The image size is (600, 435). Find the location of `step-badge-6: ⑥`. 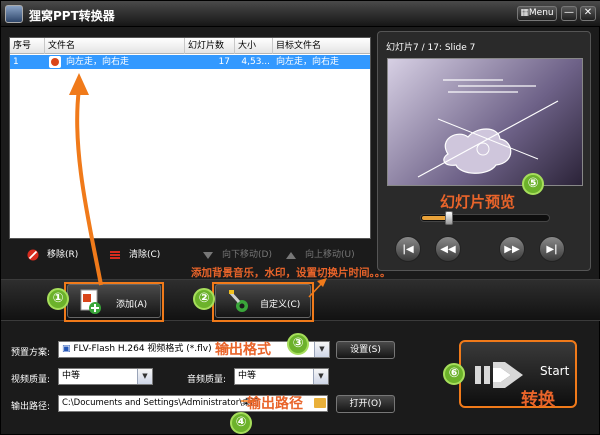

step-badge-6: ⑥ is located at coordinates (454, 374).